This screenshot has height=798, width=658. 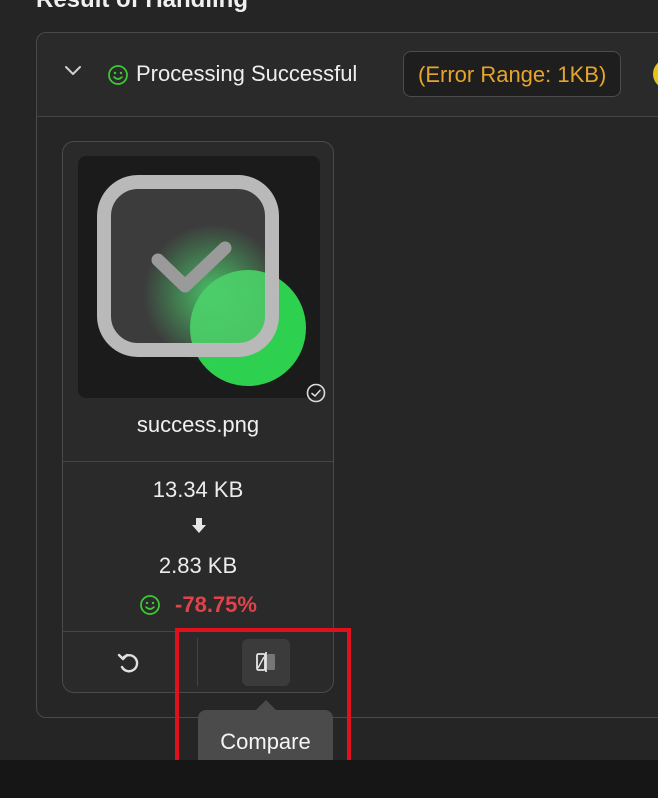 I want to click on action-divider, so click(x=197, y=662).